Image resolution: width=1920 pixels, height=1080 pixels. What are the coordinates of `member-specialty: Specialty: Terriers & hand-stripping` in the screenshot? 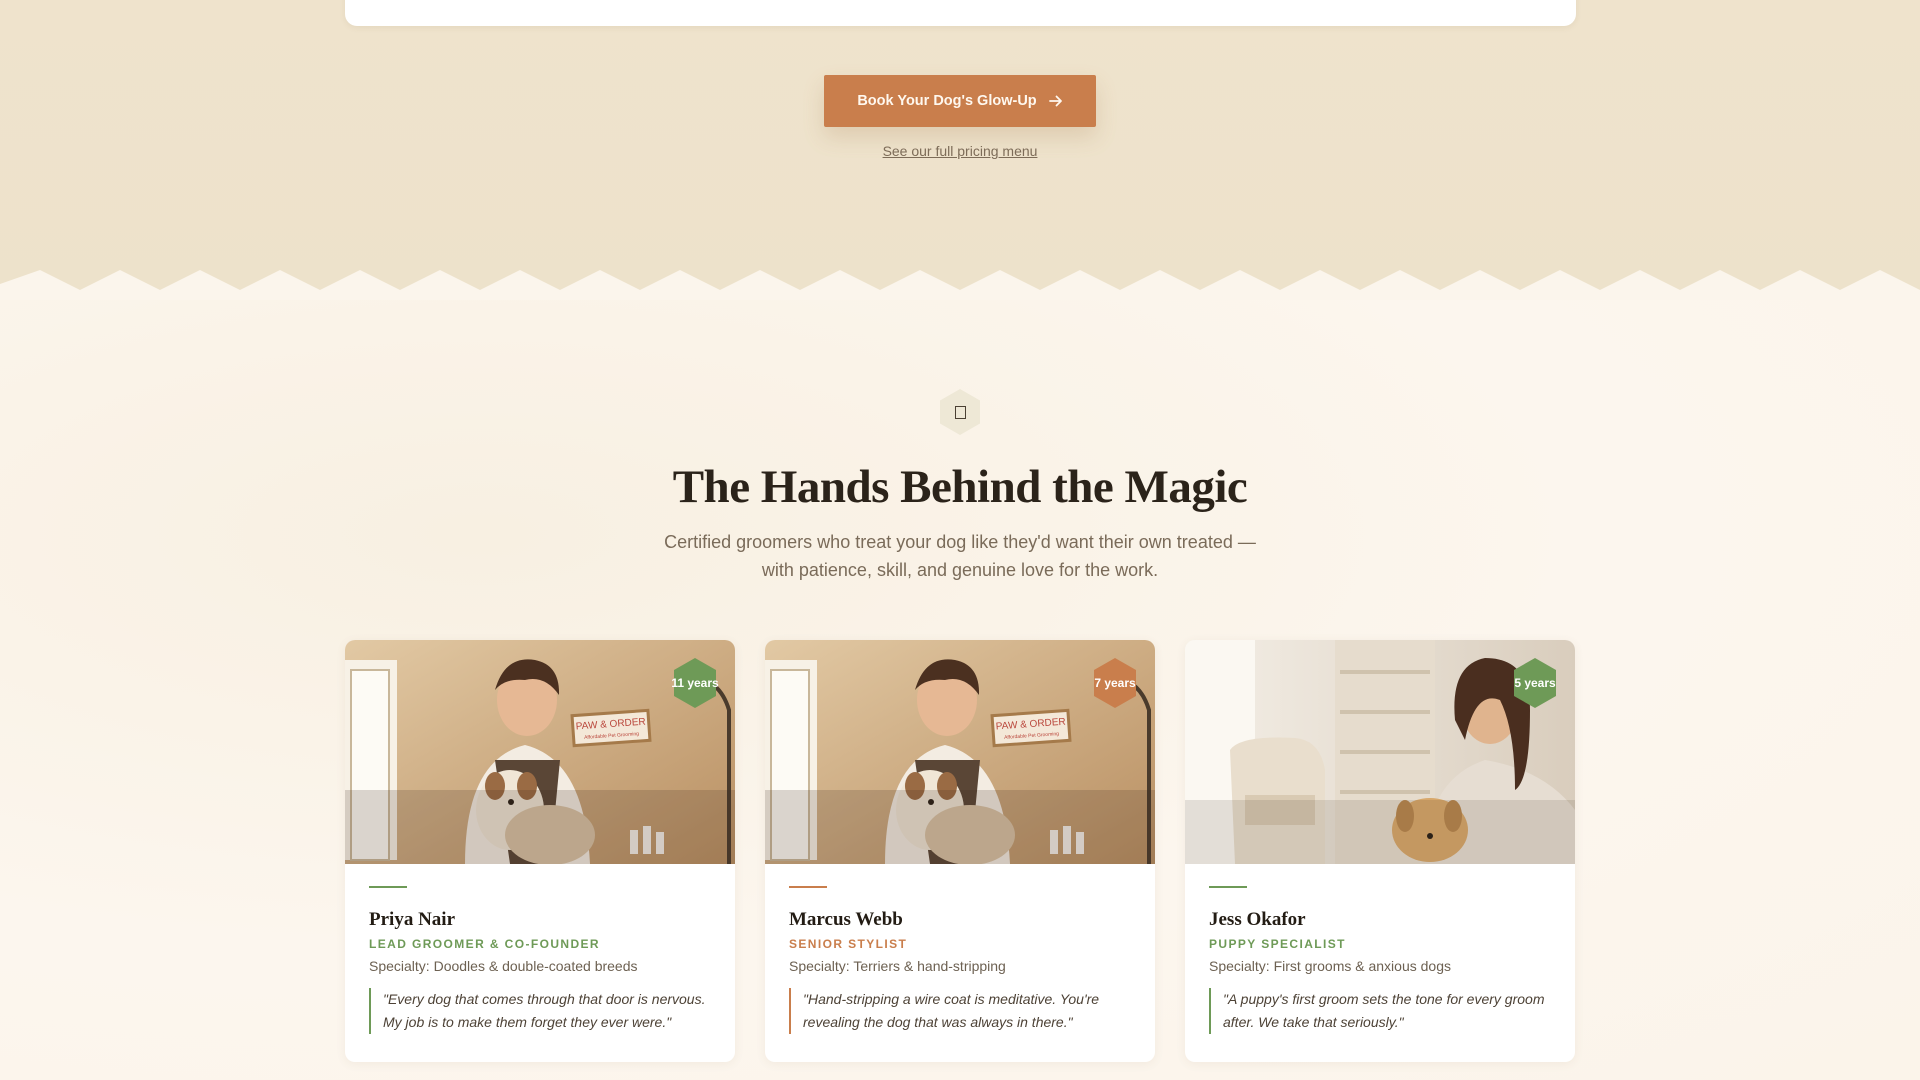 It's located at (897, 966).